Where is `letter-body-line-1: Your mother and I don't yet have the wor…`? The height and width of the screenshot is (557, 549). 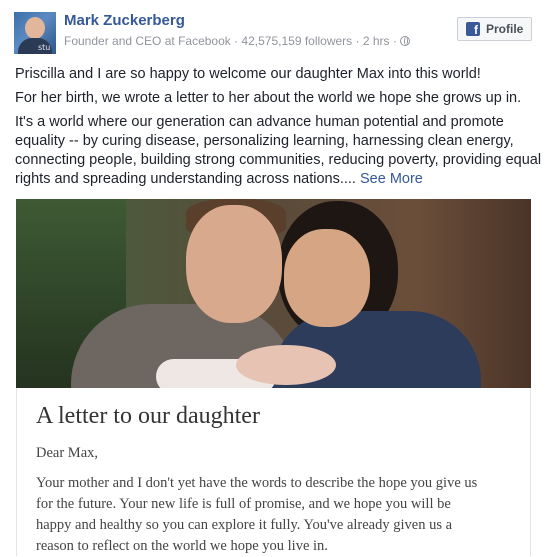 letter-body-line-1: Your mother and I don't yet have the wor… is located at coordinates (257, 483).